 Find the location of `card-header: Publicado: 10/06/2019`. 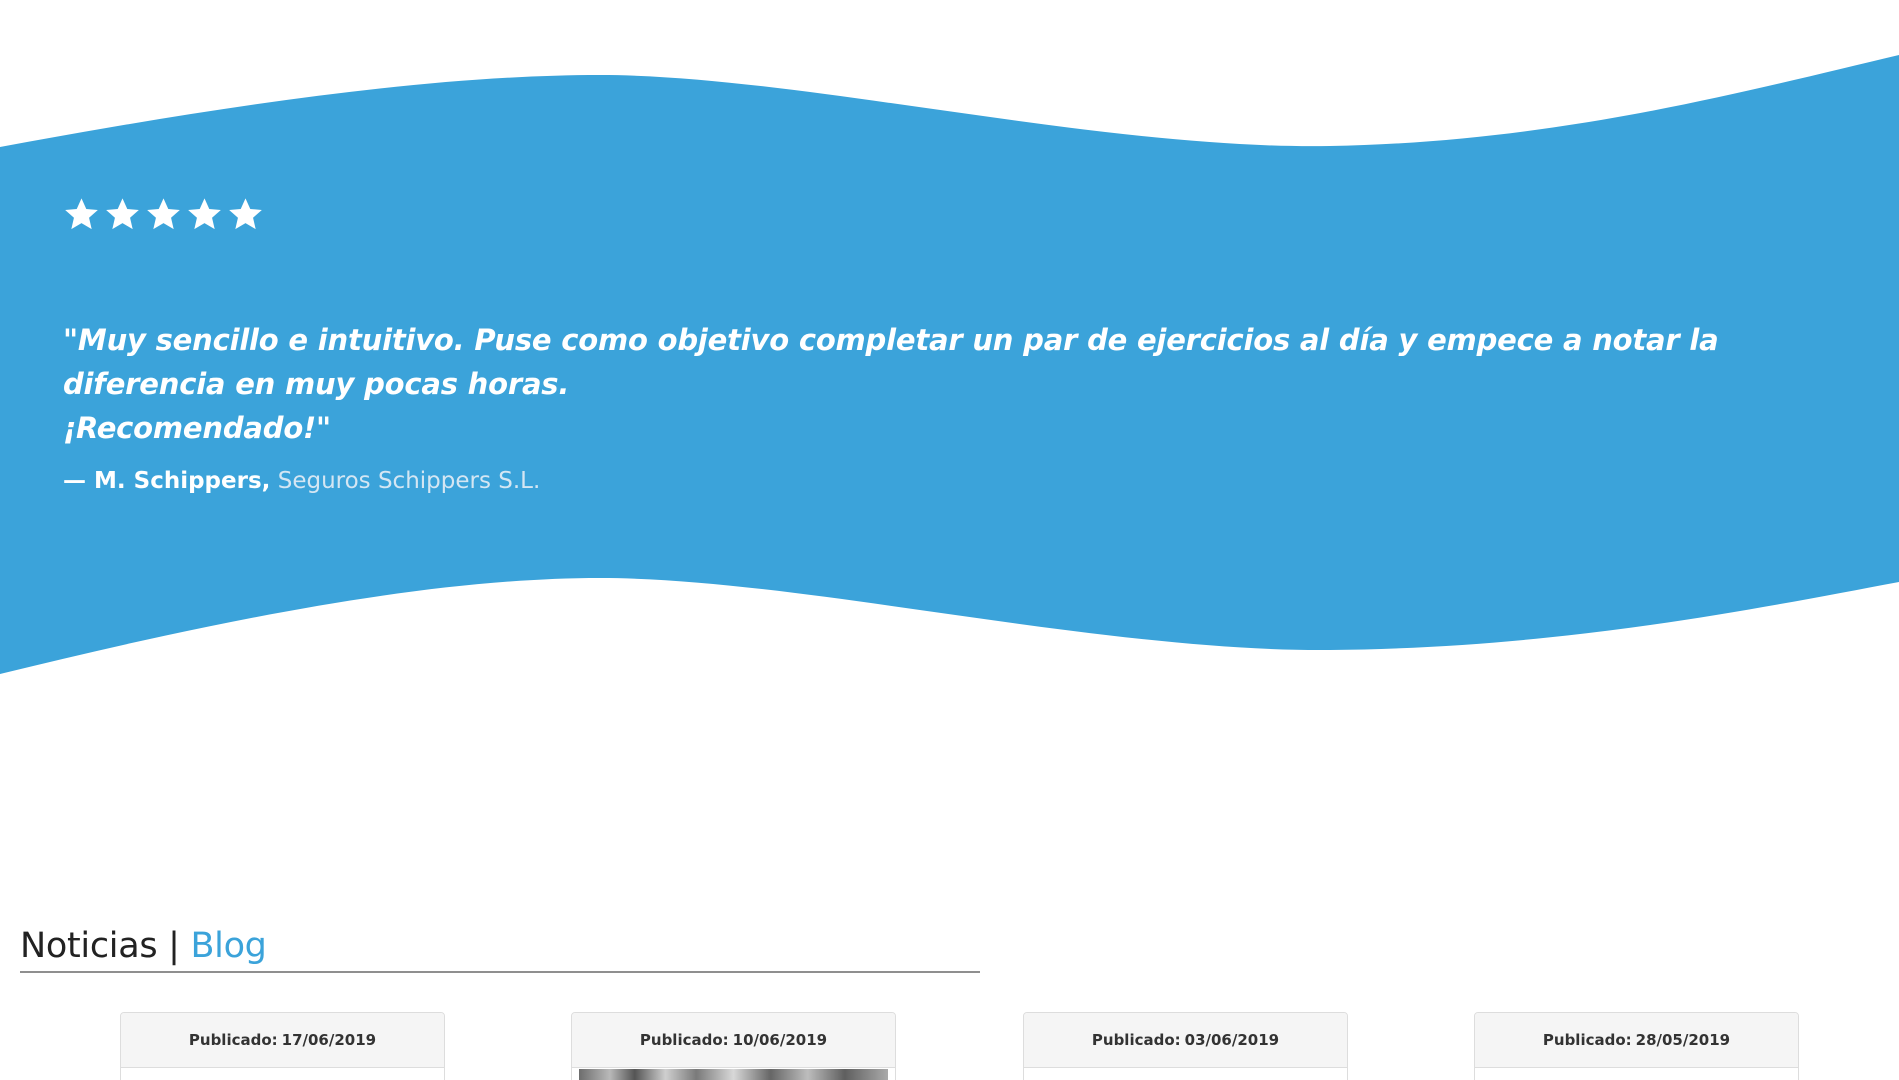

card-header: Publicado: 10/06/2019 is located at coordinates (733, 1040).